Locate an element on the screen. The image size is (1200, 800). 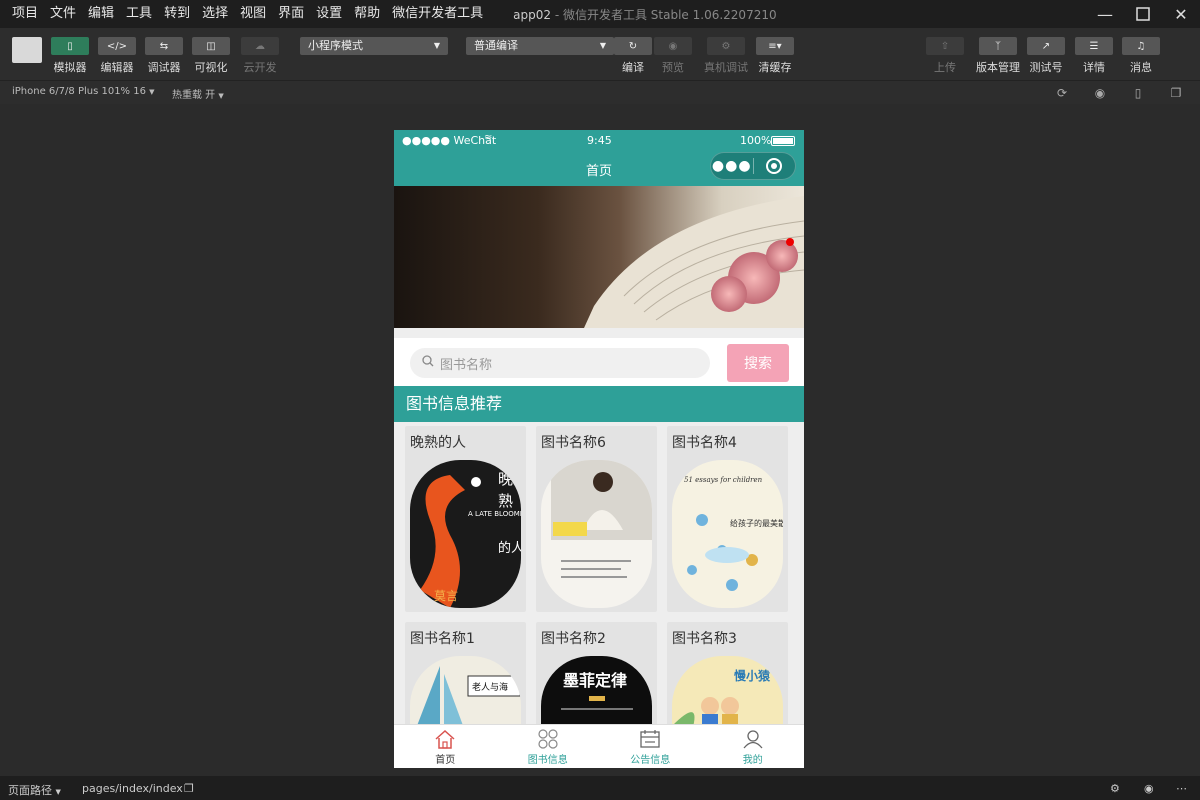
branch-icon: ᛉ is located at coordinates (998, 46).